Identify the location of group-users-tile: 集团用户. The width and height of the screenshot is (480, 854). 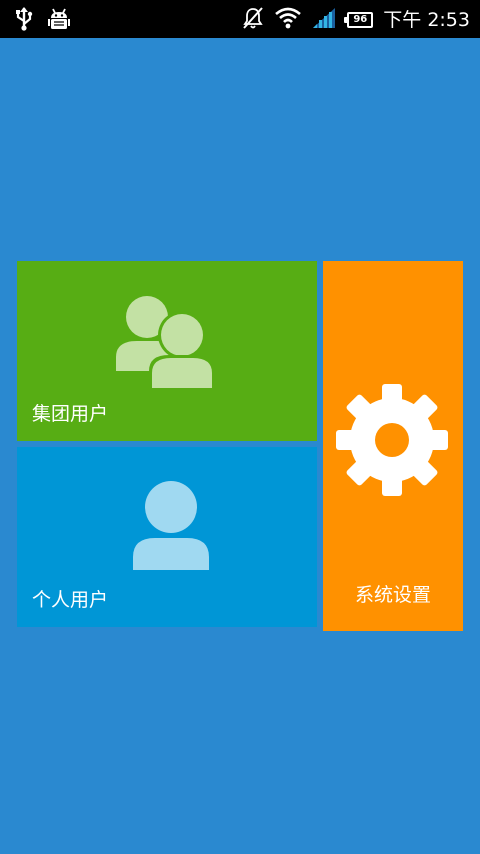
(167, 351).